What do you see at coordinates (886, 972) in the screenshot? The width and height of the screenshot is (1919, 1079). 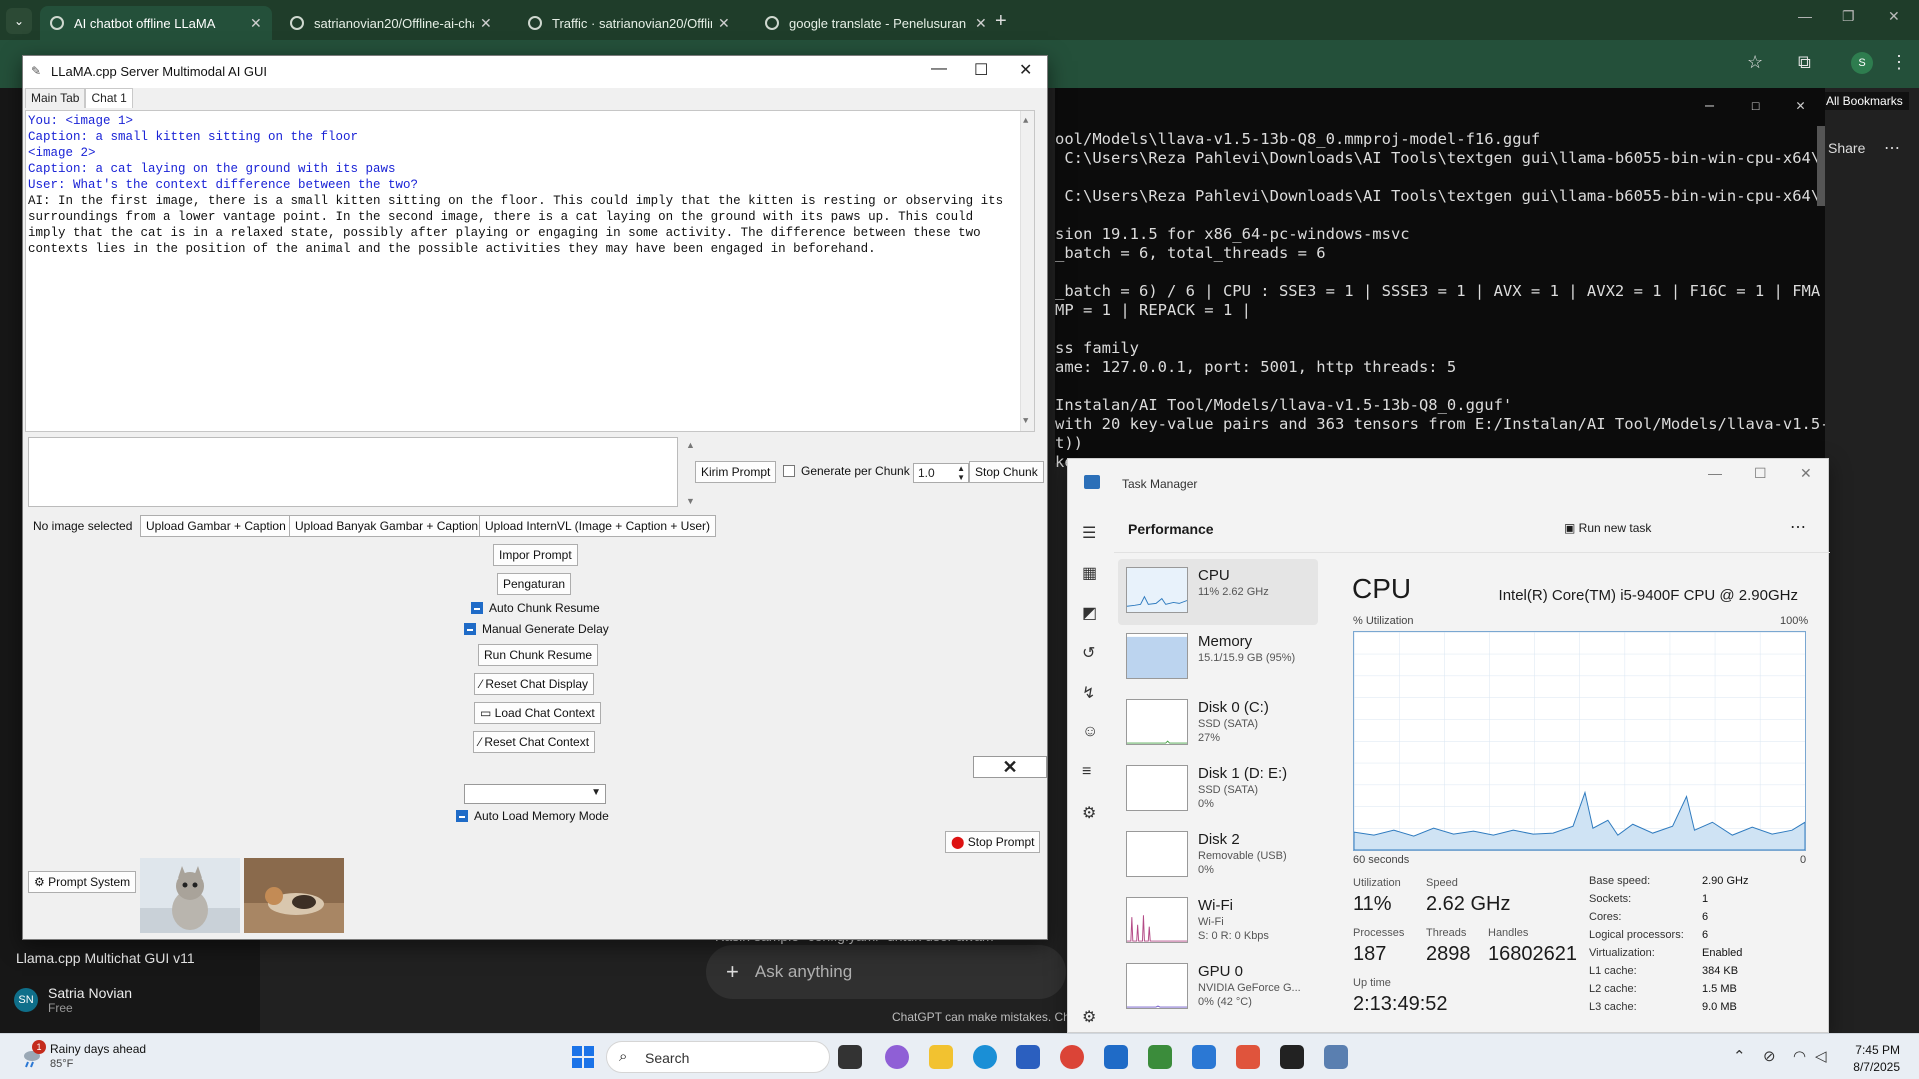 I see `ask-input: + Ask anything` at bounding box center [886, 972].